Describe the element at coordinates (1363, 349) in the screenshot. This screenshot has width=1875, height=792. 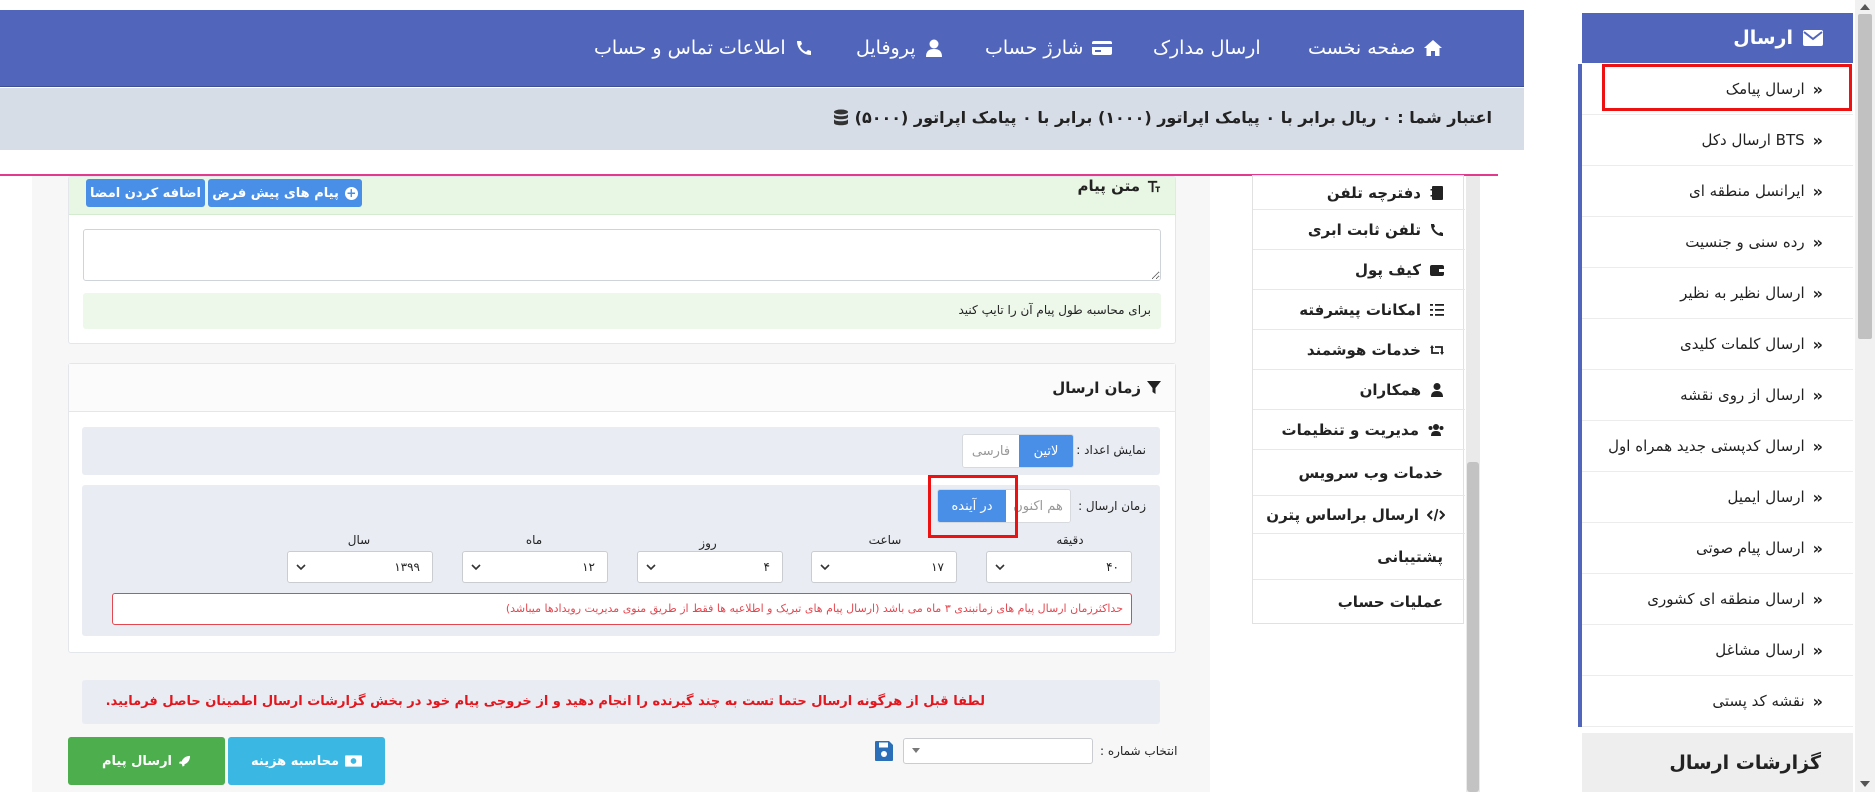
I see `menu-item-label: خدمات هوشمند` at that location.